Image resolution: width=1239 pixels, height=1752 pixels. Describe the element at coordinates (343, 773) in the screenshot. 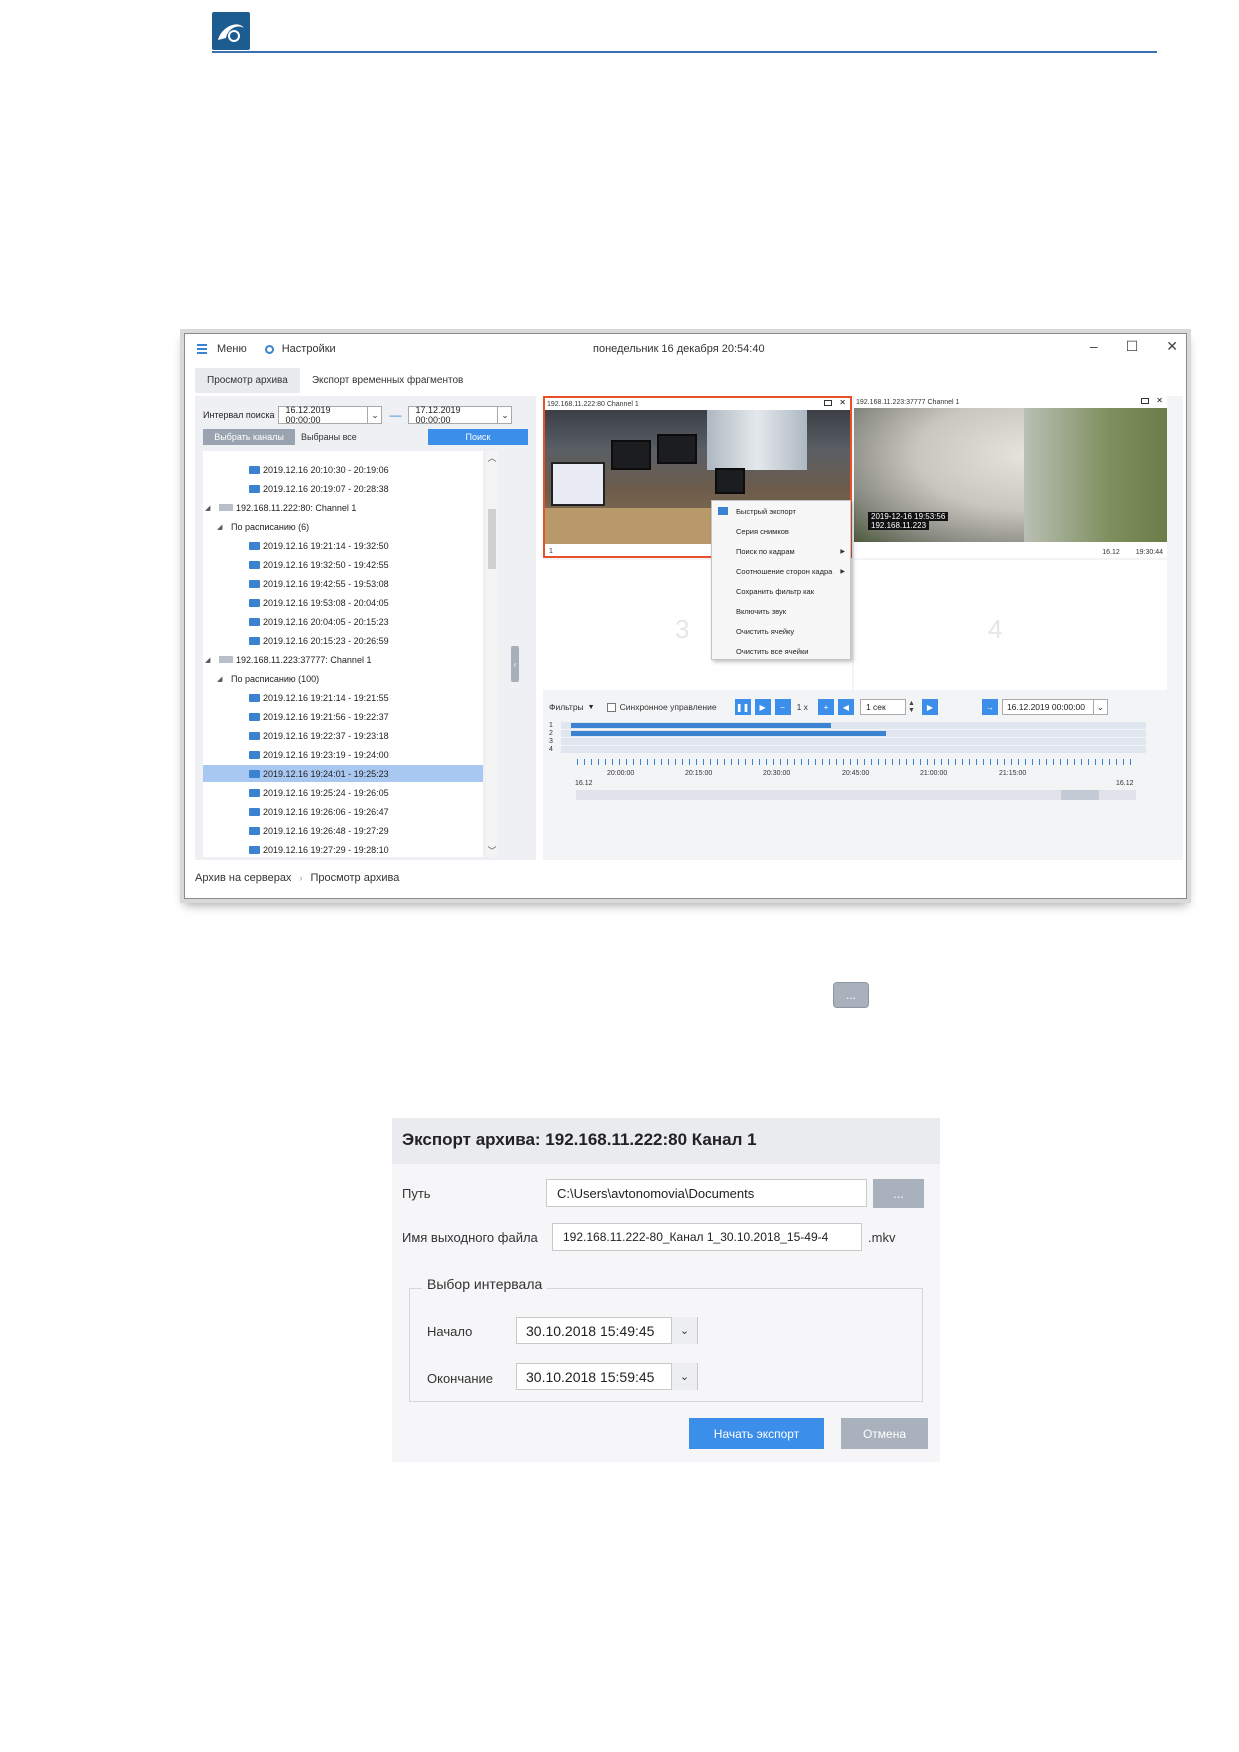

I see `tree-record-item: 2019.12.16 19:24:01 - 19:25:23` at that location.